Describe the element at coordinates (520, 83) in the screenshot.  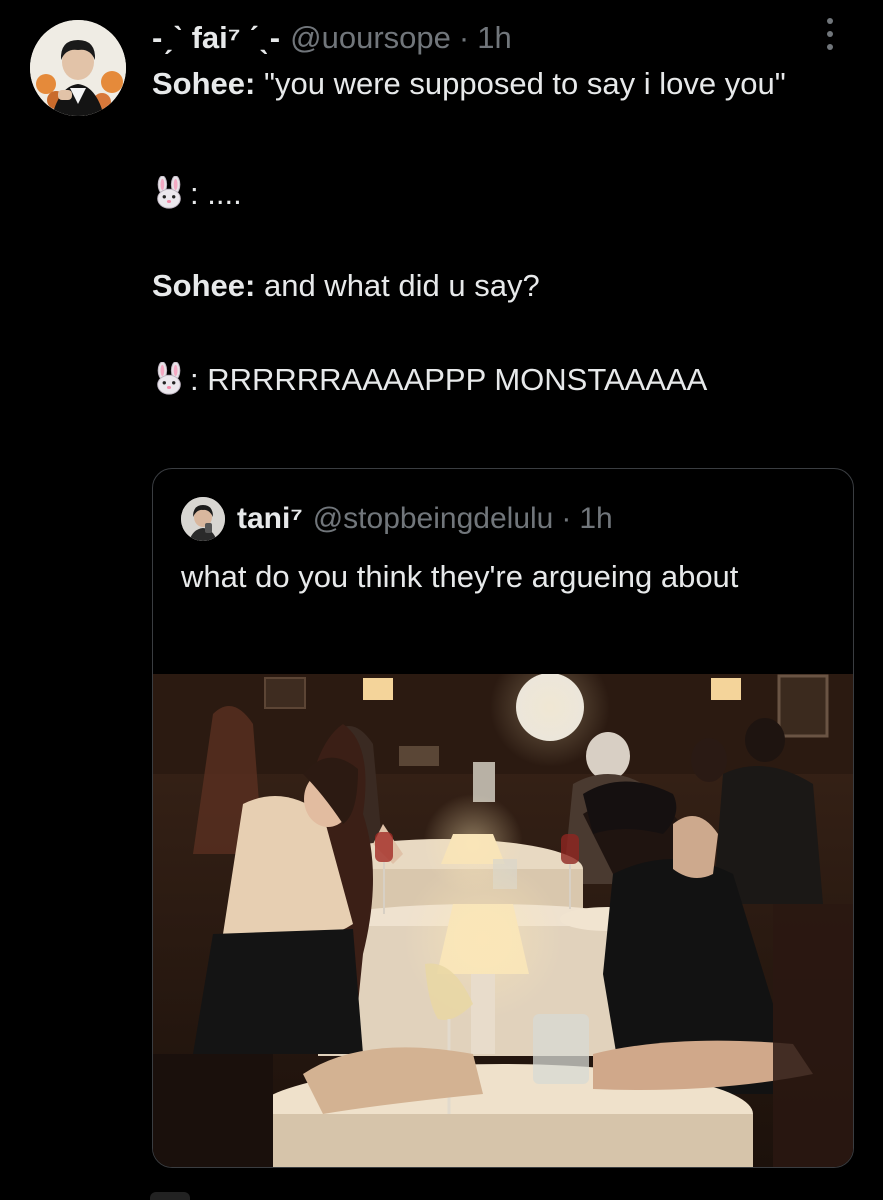
I see `line-text: "you were supposed to say i love you"` at that location.